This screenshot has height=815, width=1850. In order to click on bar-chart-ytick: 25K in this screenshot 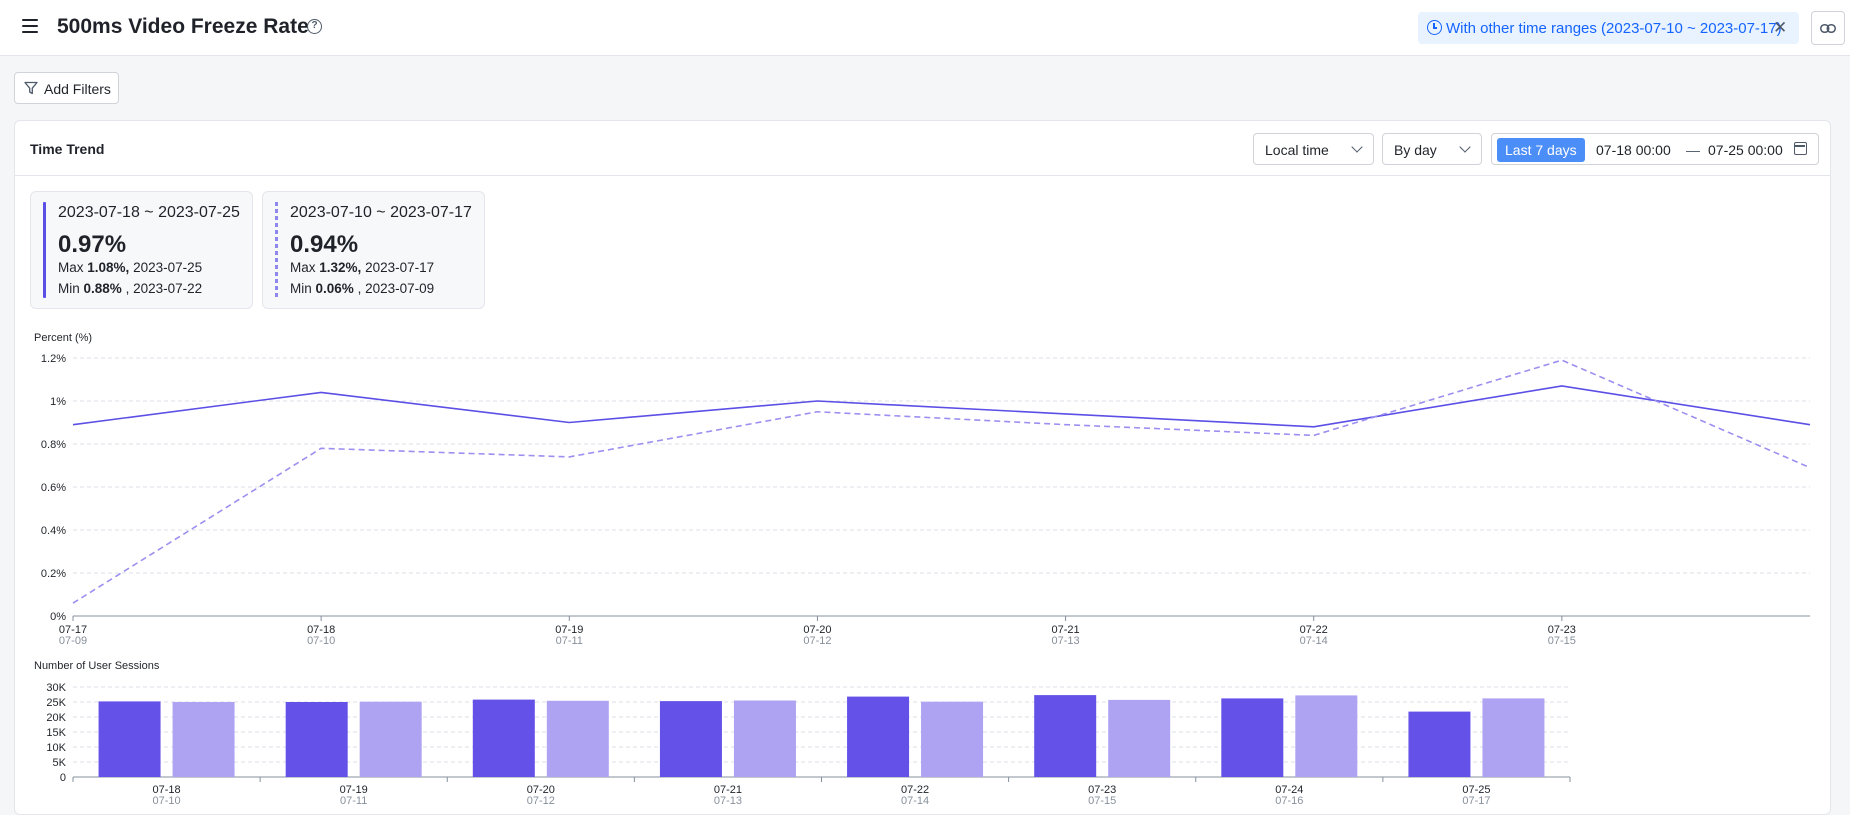, I will do `click(56, 703)`.